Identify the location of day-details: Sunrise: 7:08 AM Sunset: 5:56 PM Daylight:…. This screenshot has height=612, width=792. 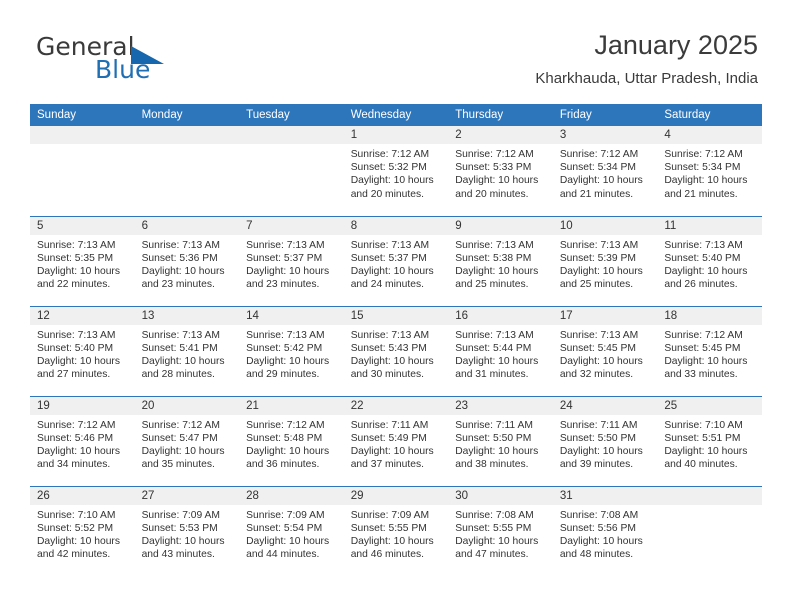
(605, 533).